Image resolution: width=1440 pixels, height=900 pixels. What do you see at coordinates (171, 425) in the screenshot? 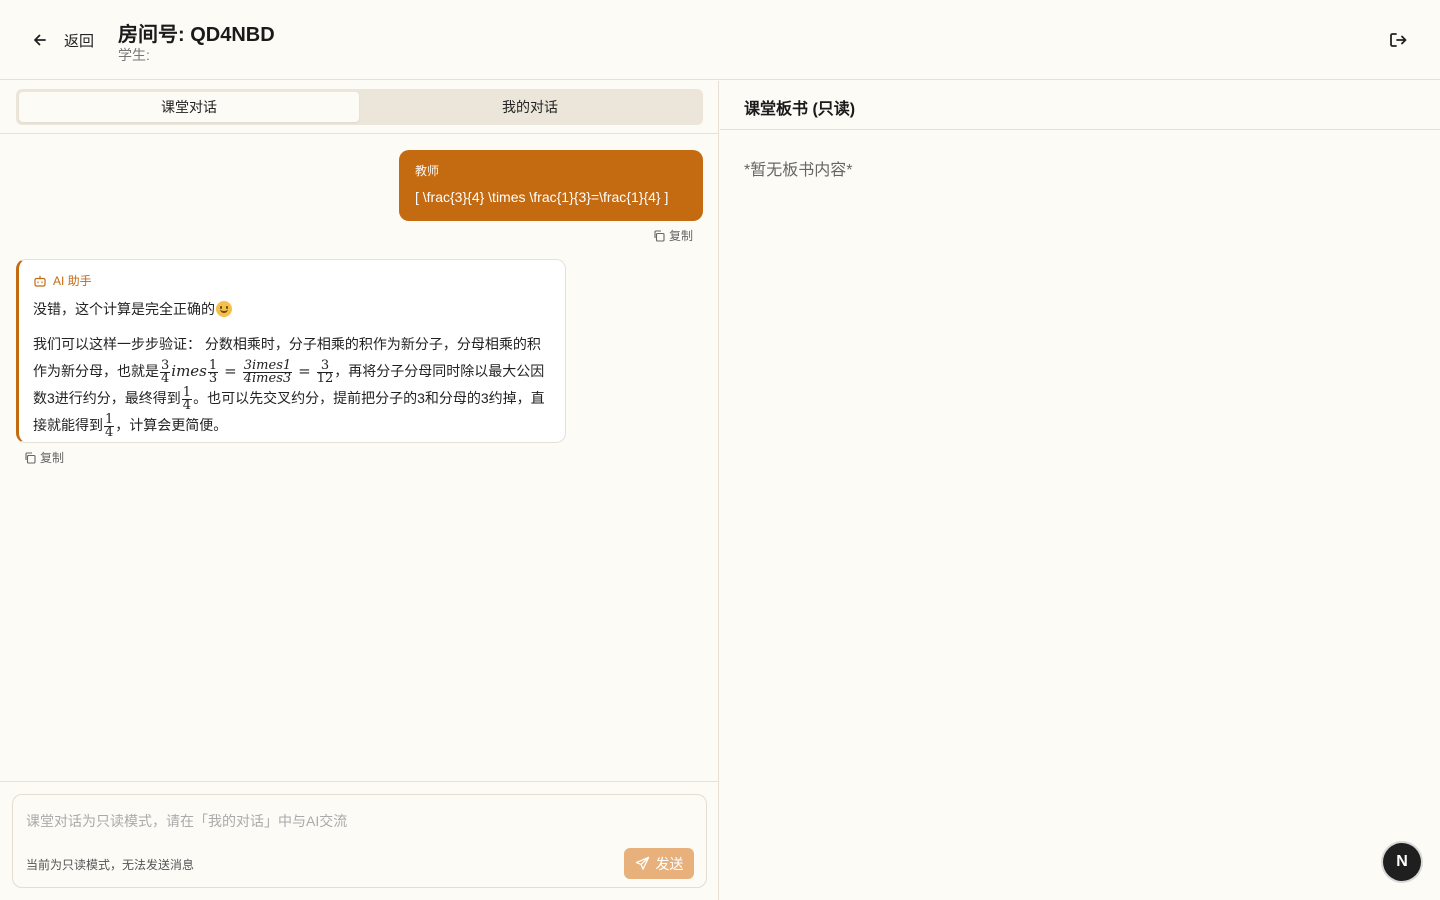
I see `explanation-text: ，计算会更简便。` at bounding box center [171, 425].